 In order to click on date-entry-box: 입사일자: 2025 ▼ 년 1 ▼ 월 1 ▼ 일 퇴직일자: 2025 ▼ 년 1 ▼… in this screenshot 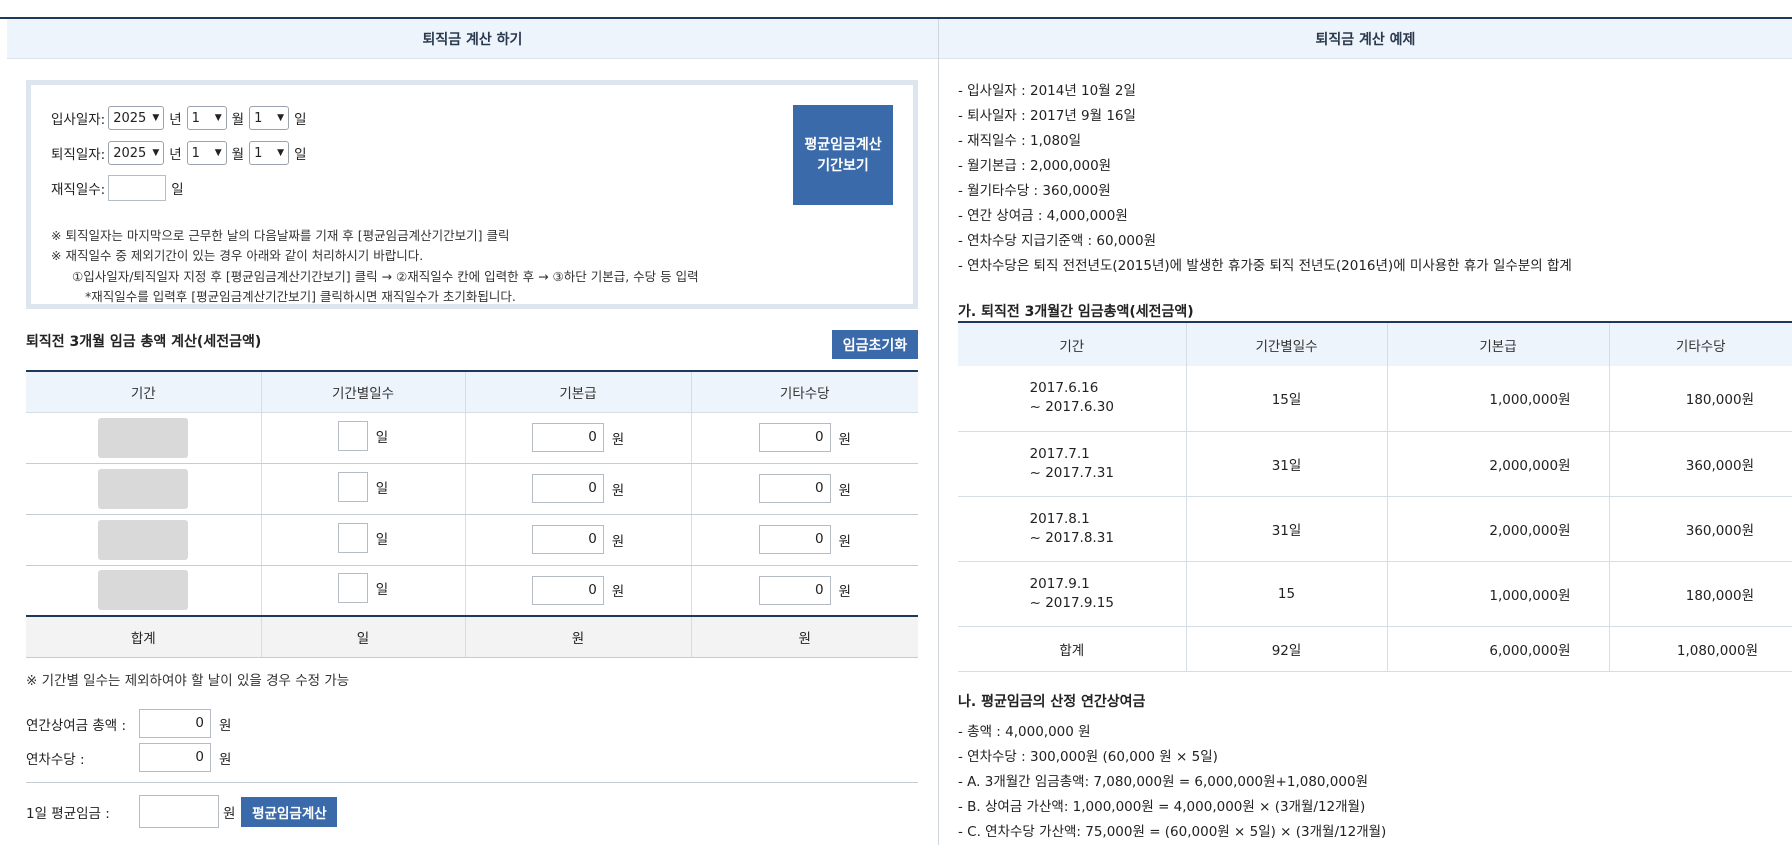, I will do `click(472, 194)`.